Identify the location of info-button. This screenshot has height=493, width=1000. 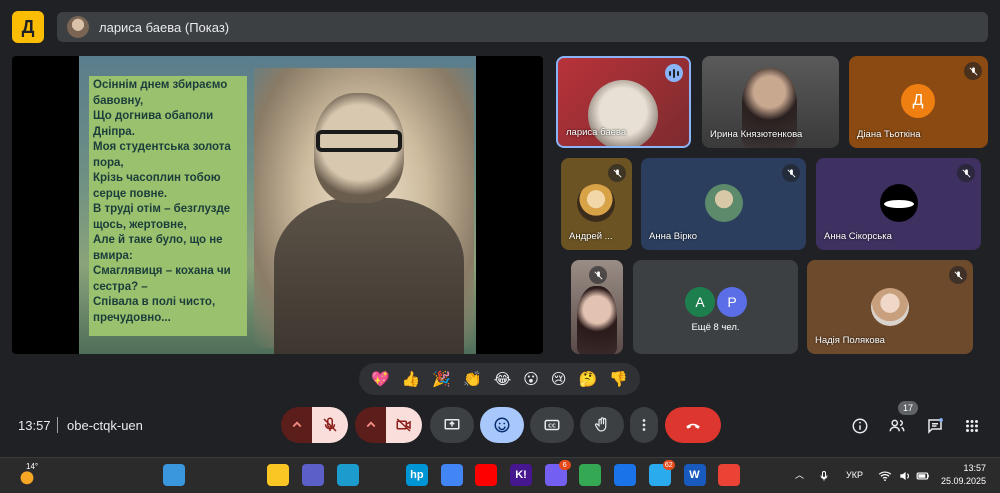
(860, 426).